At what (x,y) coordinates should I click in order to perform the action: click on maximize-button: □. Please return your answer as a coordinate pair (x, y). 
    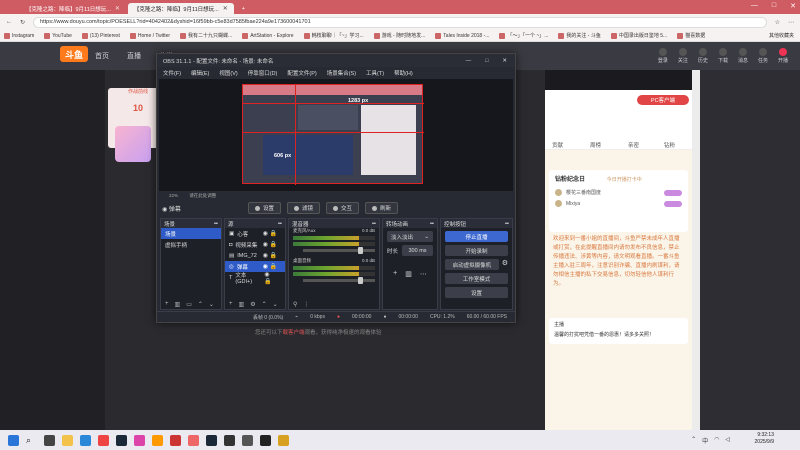
    Looking at the image, I should click on (774, 6).